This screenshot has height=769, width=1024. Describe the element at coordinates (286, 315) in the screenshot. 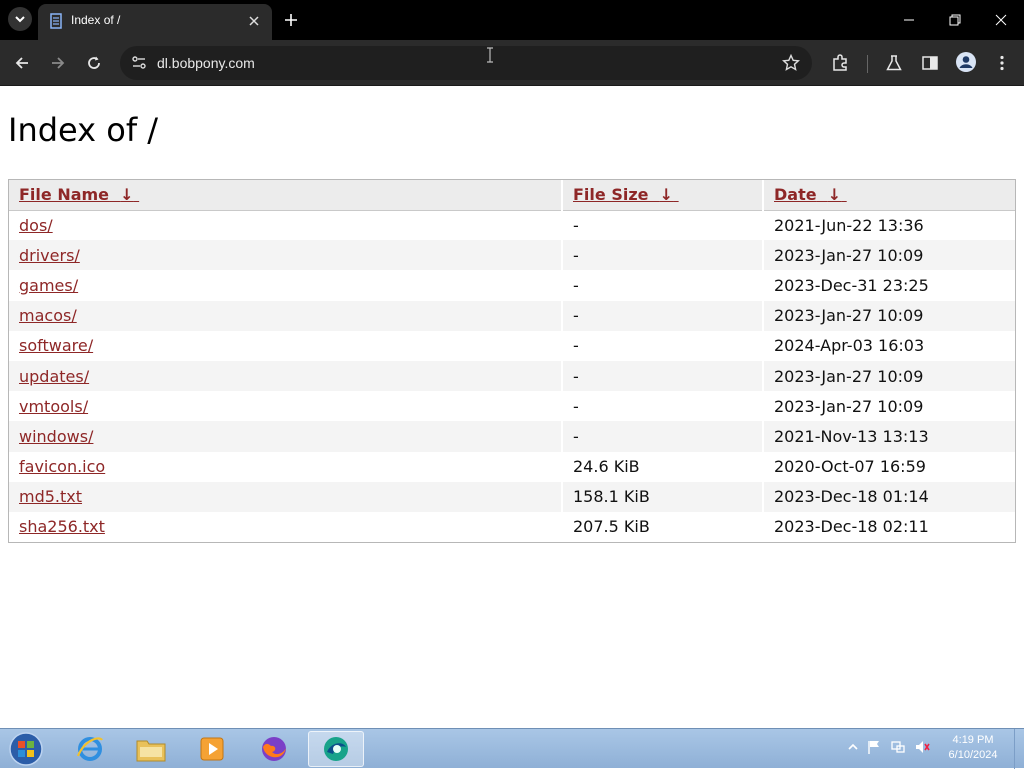

I see `cell-file-name: macos/` at that location.